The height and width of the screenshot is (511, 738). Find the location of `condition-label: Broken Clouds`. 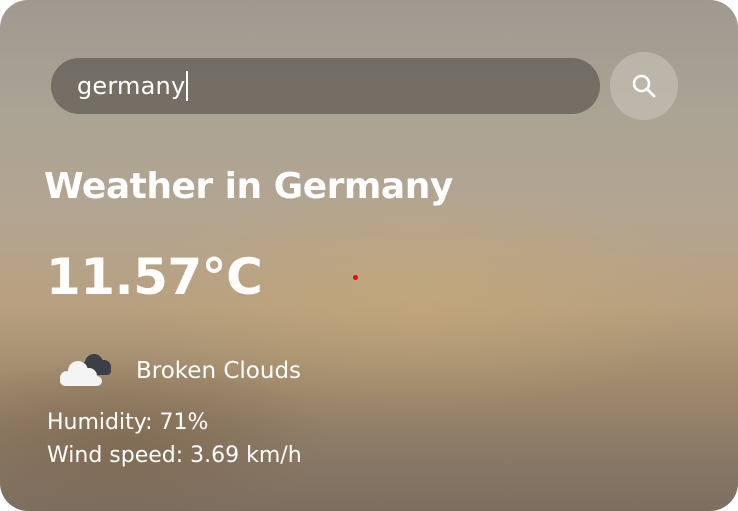

condition-label: Broken Clouds is located at coordinates (219, 371).